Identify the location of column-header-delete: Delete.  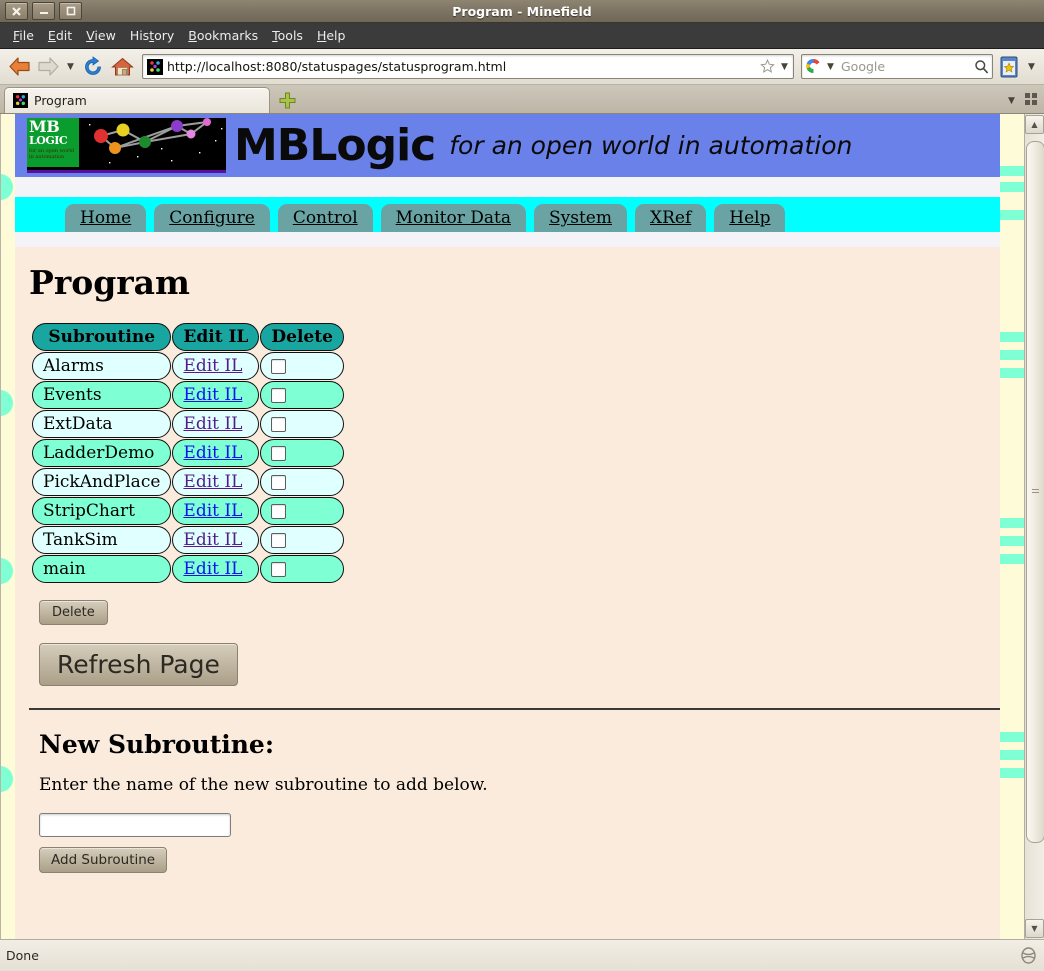
(302, 337).